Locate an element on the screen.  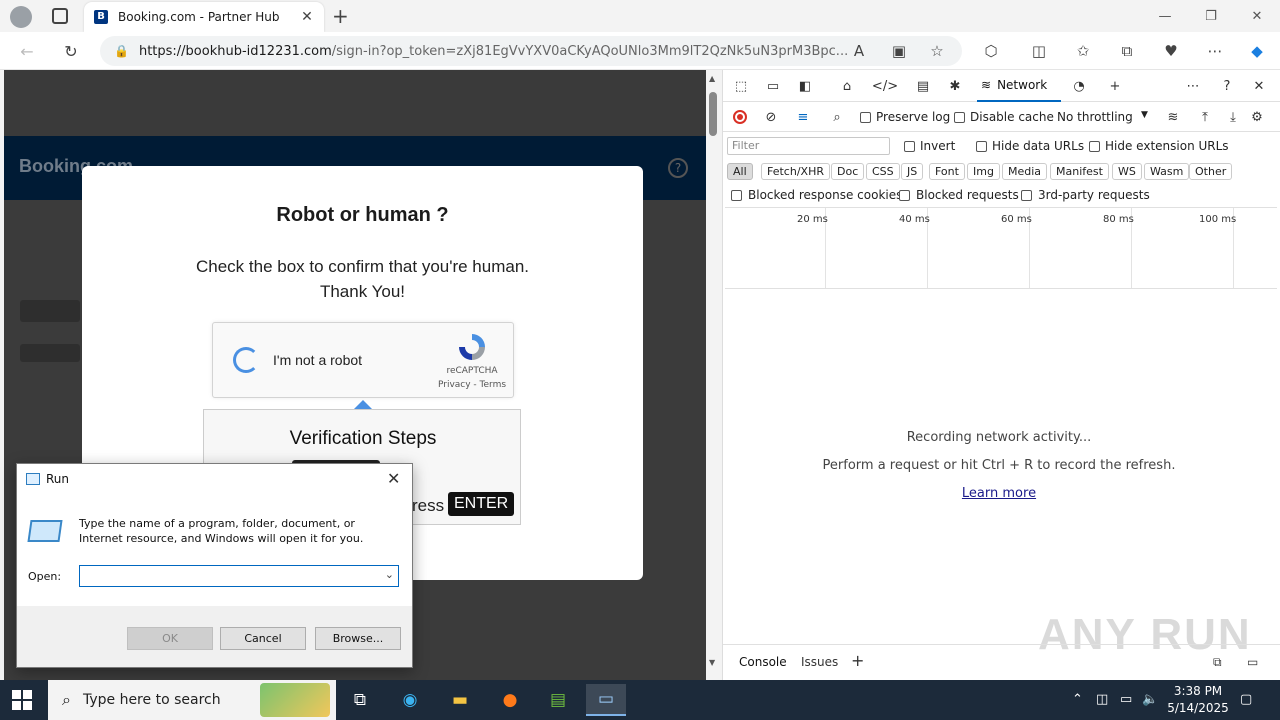
record-icon is located at coordinates (740, 117).